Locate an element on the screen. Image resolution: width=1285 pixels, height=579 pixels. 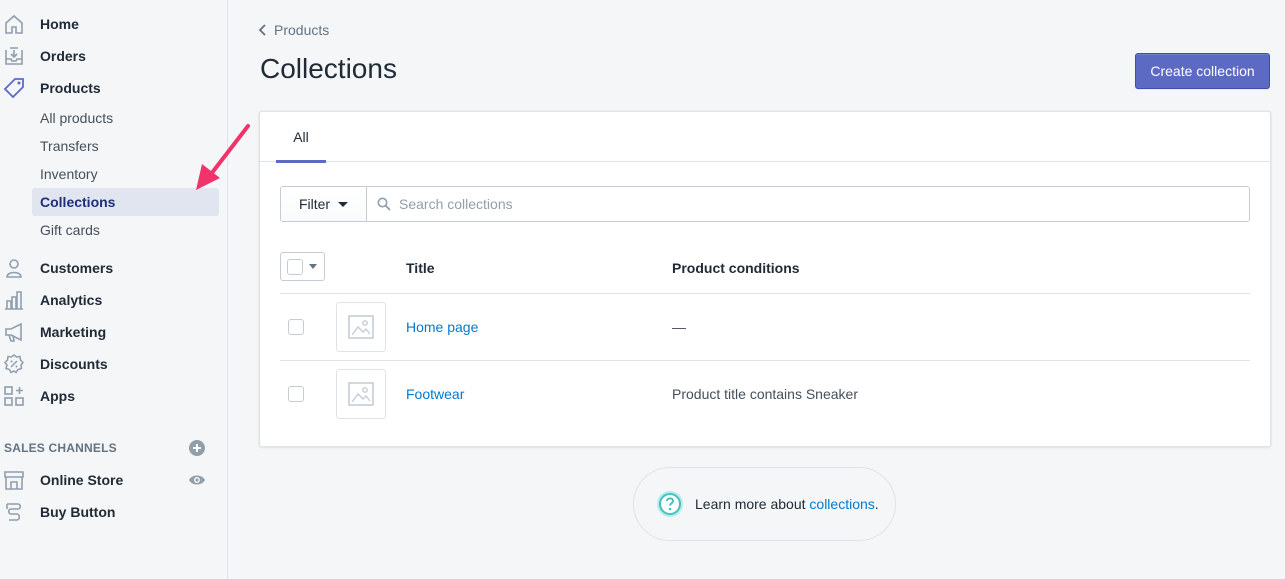
bulk-select-checkbox is located at coordinates (302, 266).